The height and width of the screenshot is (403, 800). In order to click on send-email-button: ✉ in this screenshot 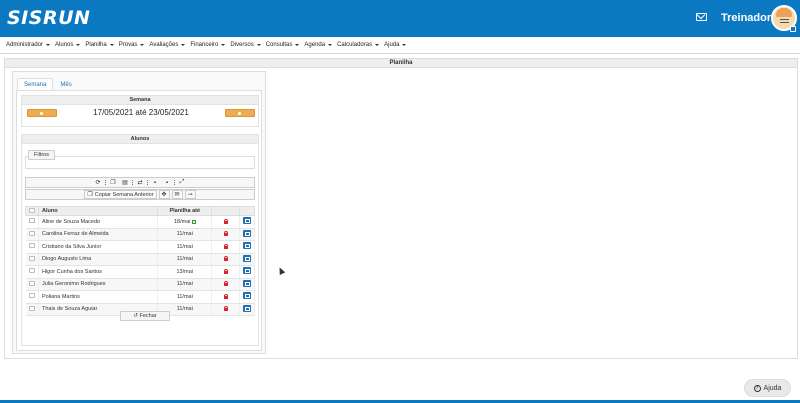, I will do `click(177, 194)`.